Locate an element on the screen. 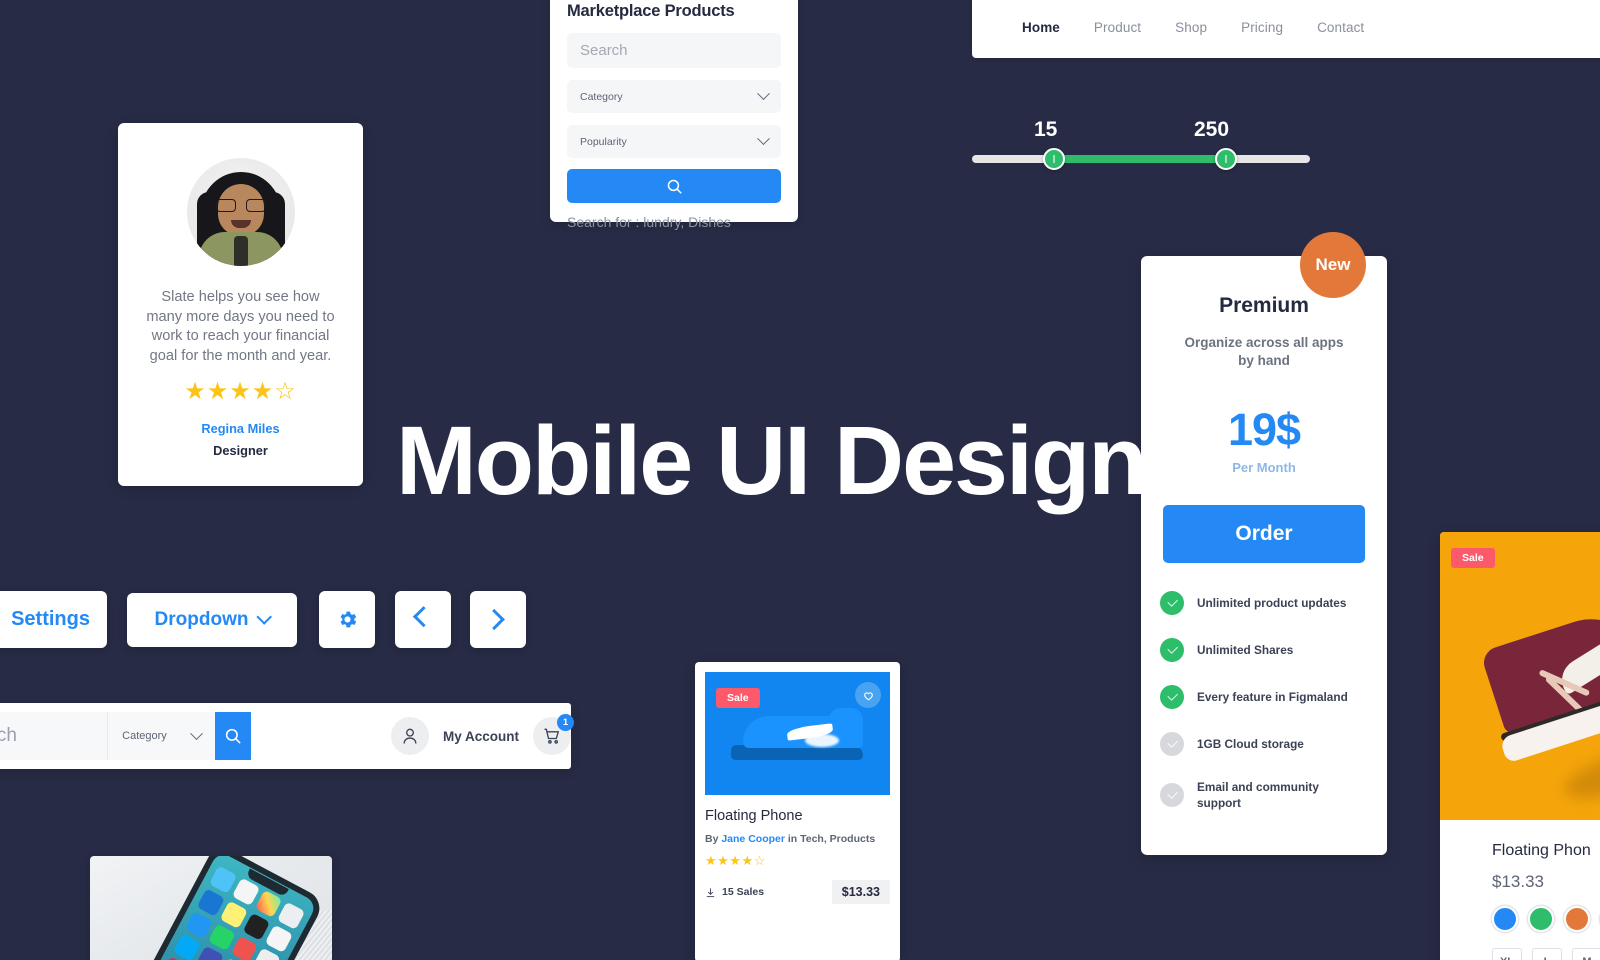 The image size is (1600, 960). settings-button: Settings is located at coordinates (53, 619).